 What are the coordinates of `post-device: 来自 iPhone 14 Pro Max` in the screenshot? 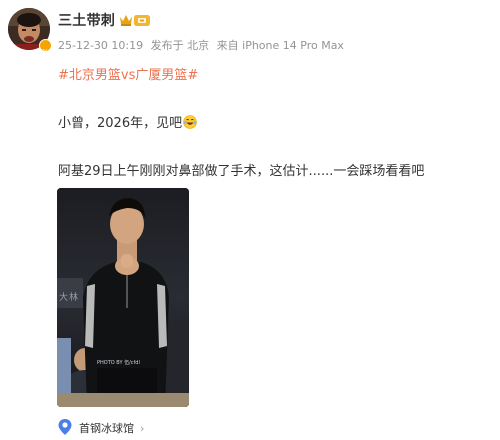 It's located at (280, 45).